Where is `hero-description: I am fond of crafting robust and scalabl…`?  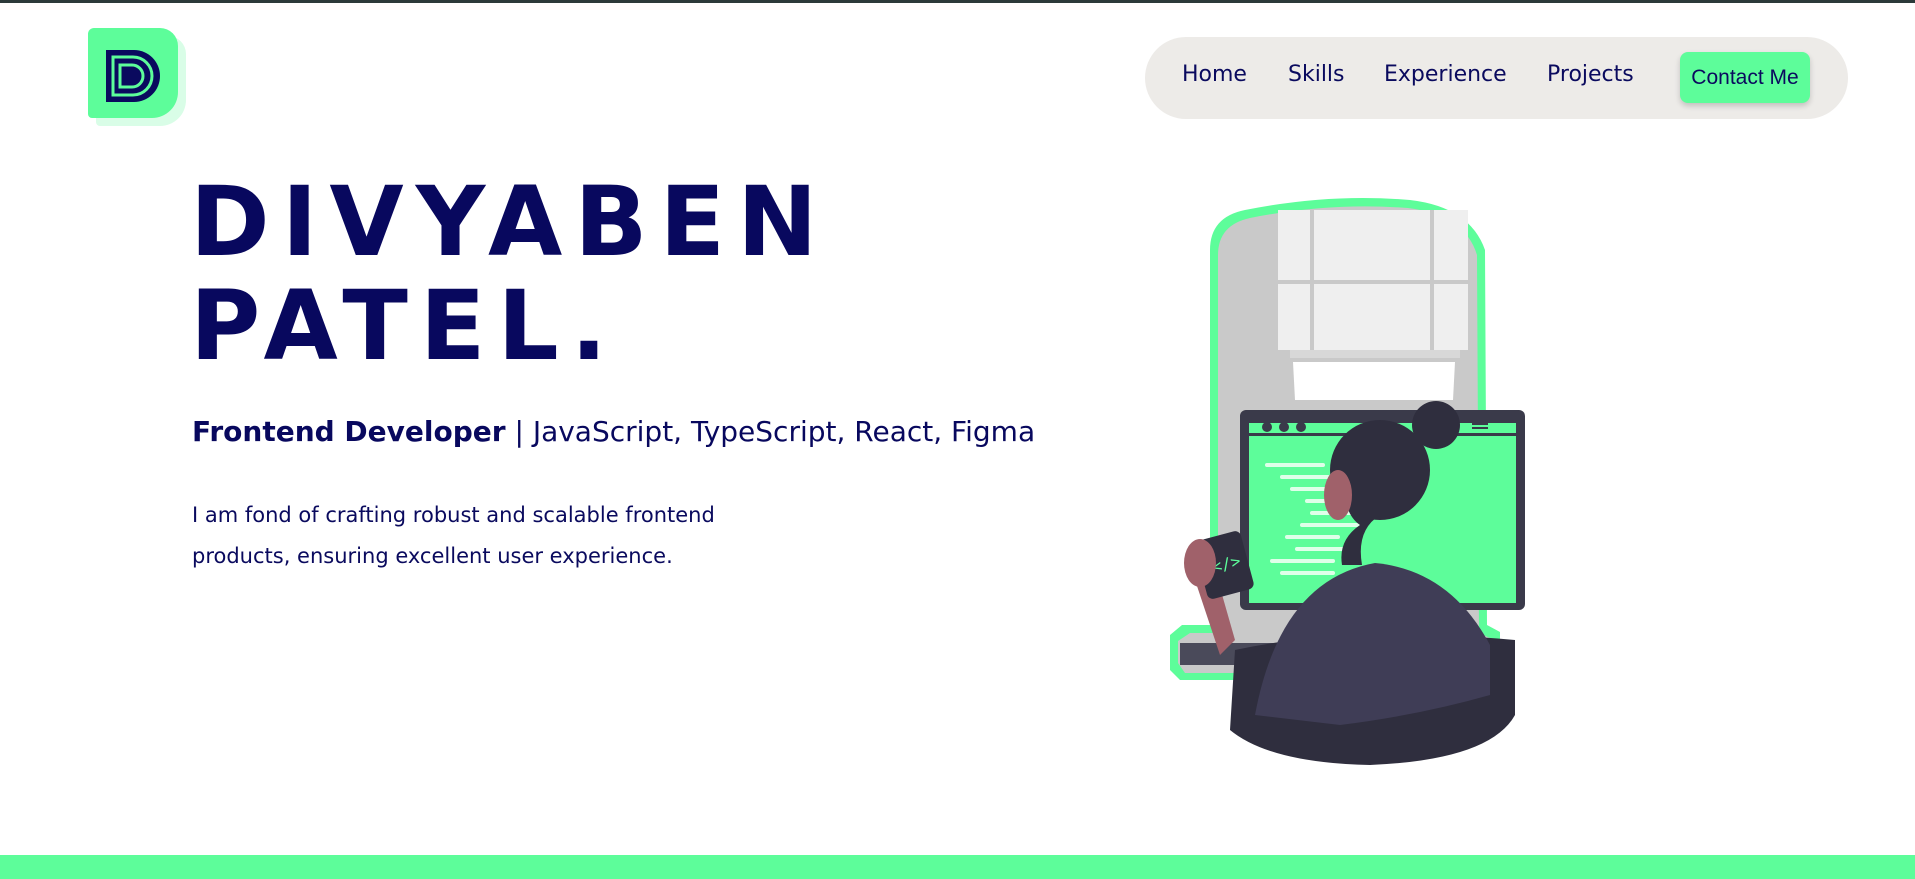
hero-description: I am fond of crafting robust and scalabl… is located at coordinates (453, 535).